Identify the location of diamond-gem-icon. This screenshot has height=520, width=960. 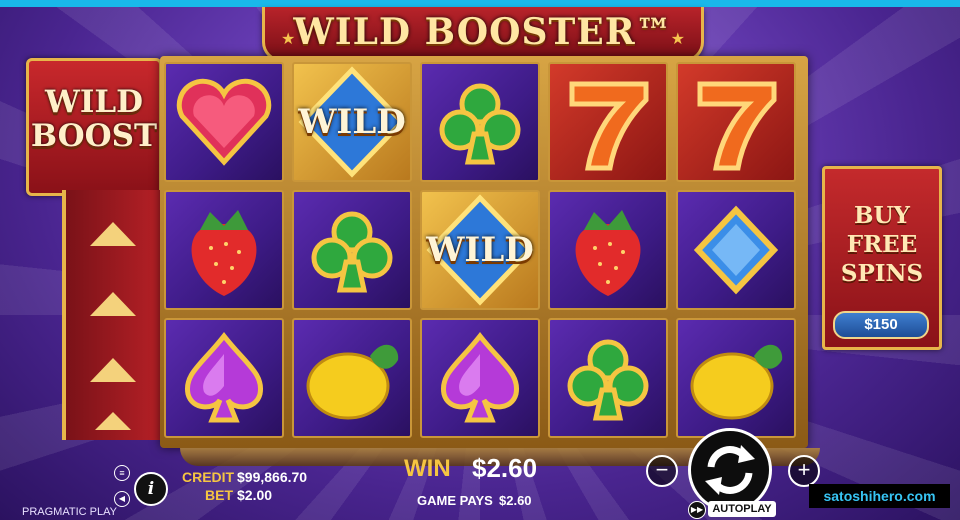
(736, 250).